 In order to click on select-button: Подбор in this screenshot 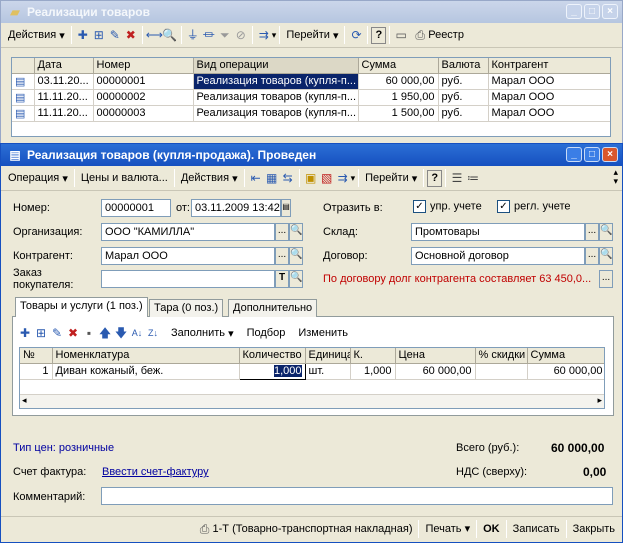, I will do `click(266, 333)`.